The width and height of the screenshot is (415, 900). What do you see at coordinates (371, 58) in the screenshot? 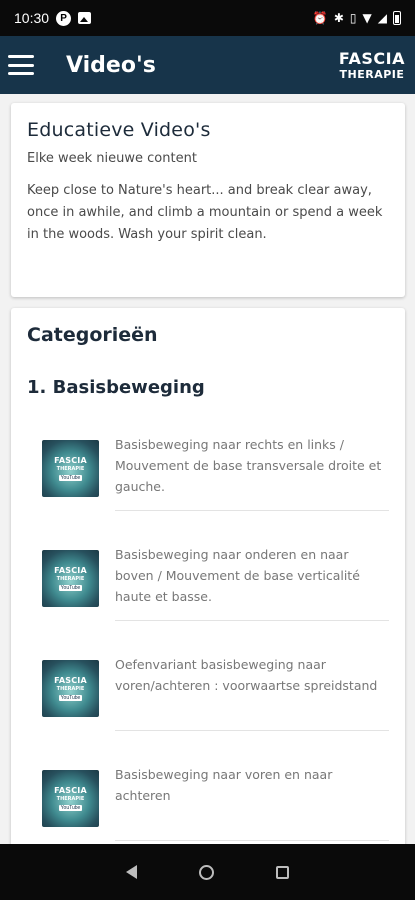
I see `brand-logo-line1: FASCIA` at bounding box center [371, 58].